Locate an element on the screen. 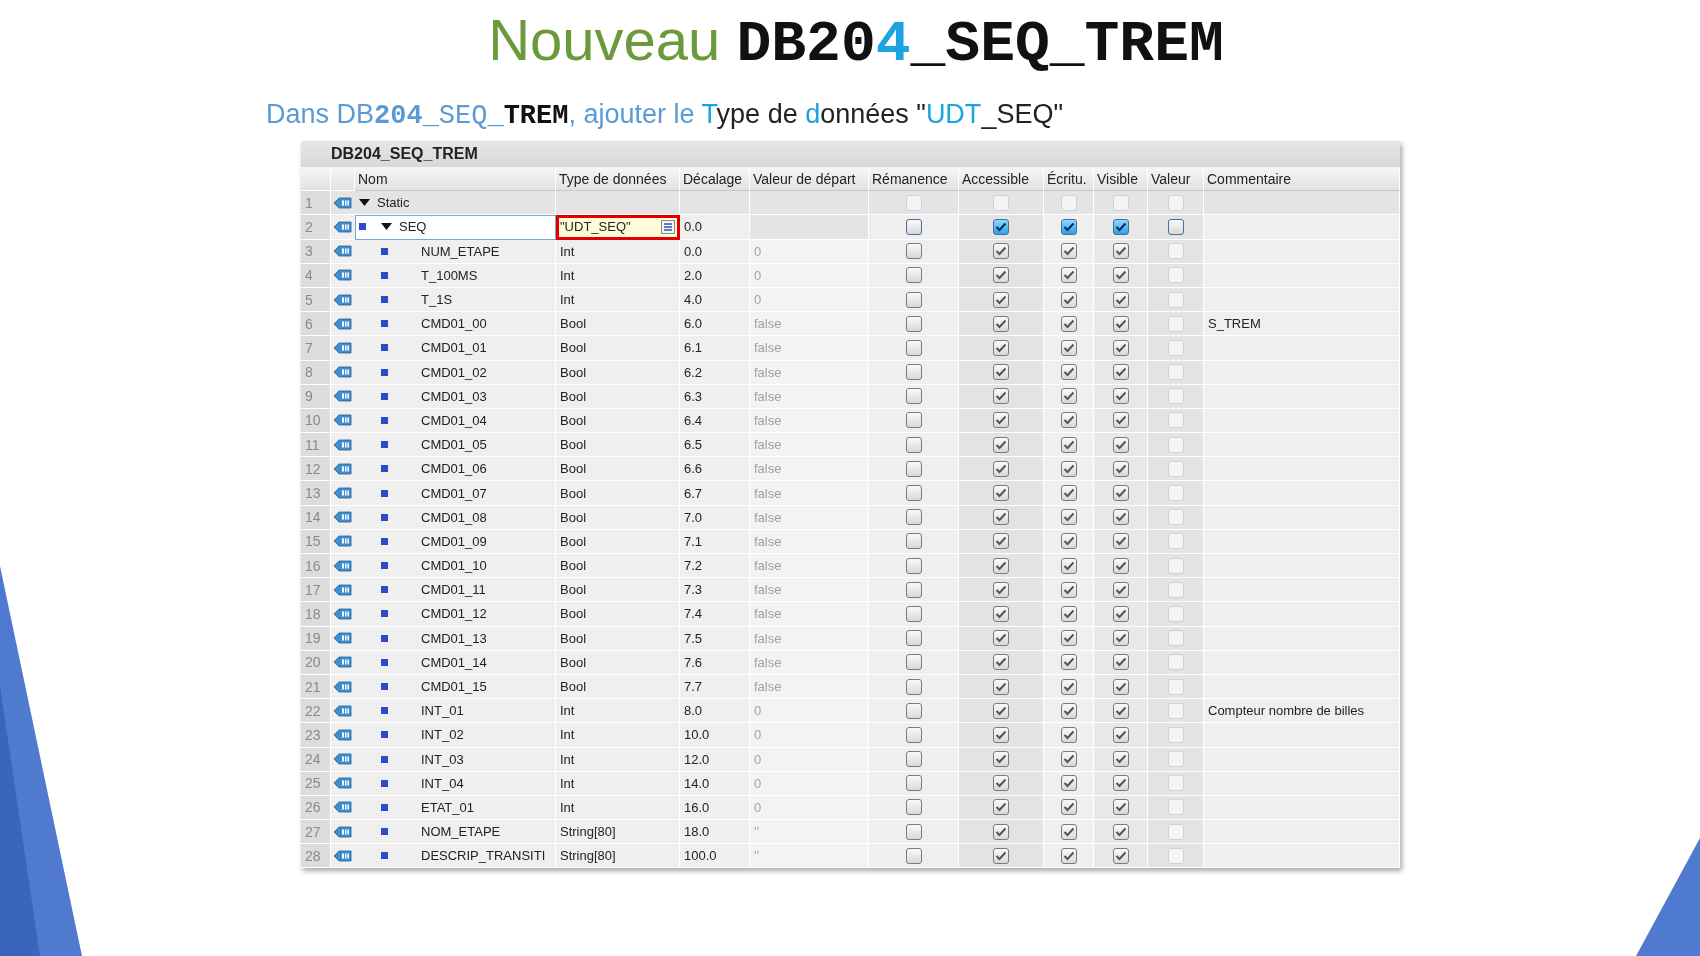 Image resolution: width=1700 pixels, height=956 pixels. table-cell: 2.0 is located at coordinates (715, 275).